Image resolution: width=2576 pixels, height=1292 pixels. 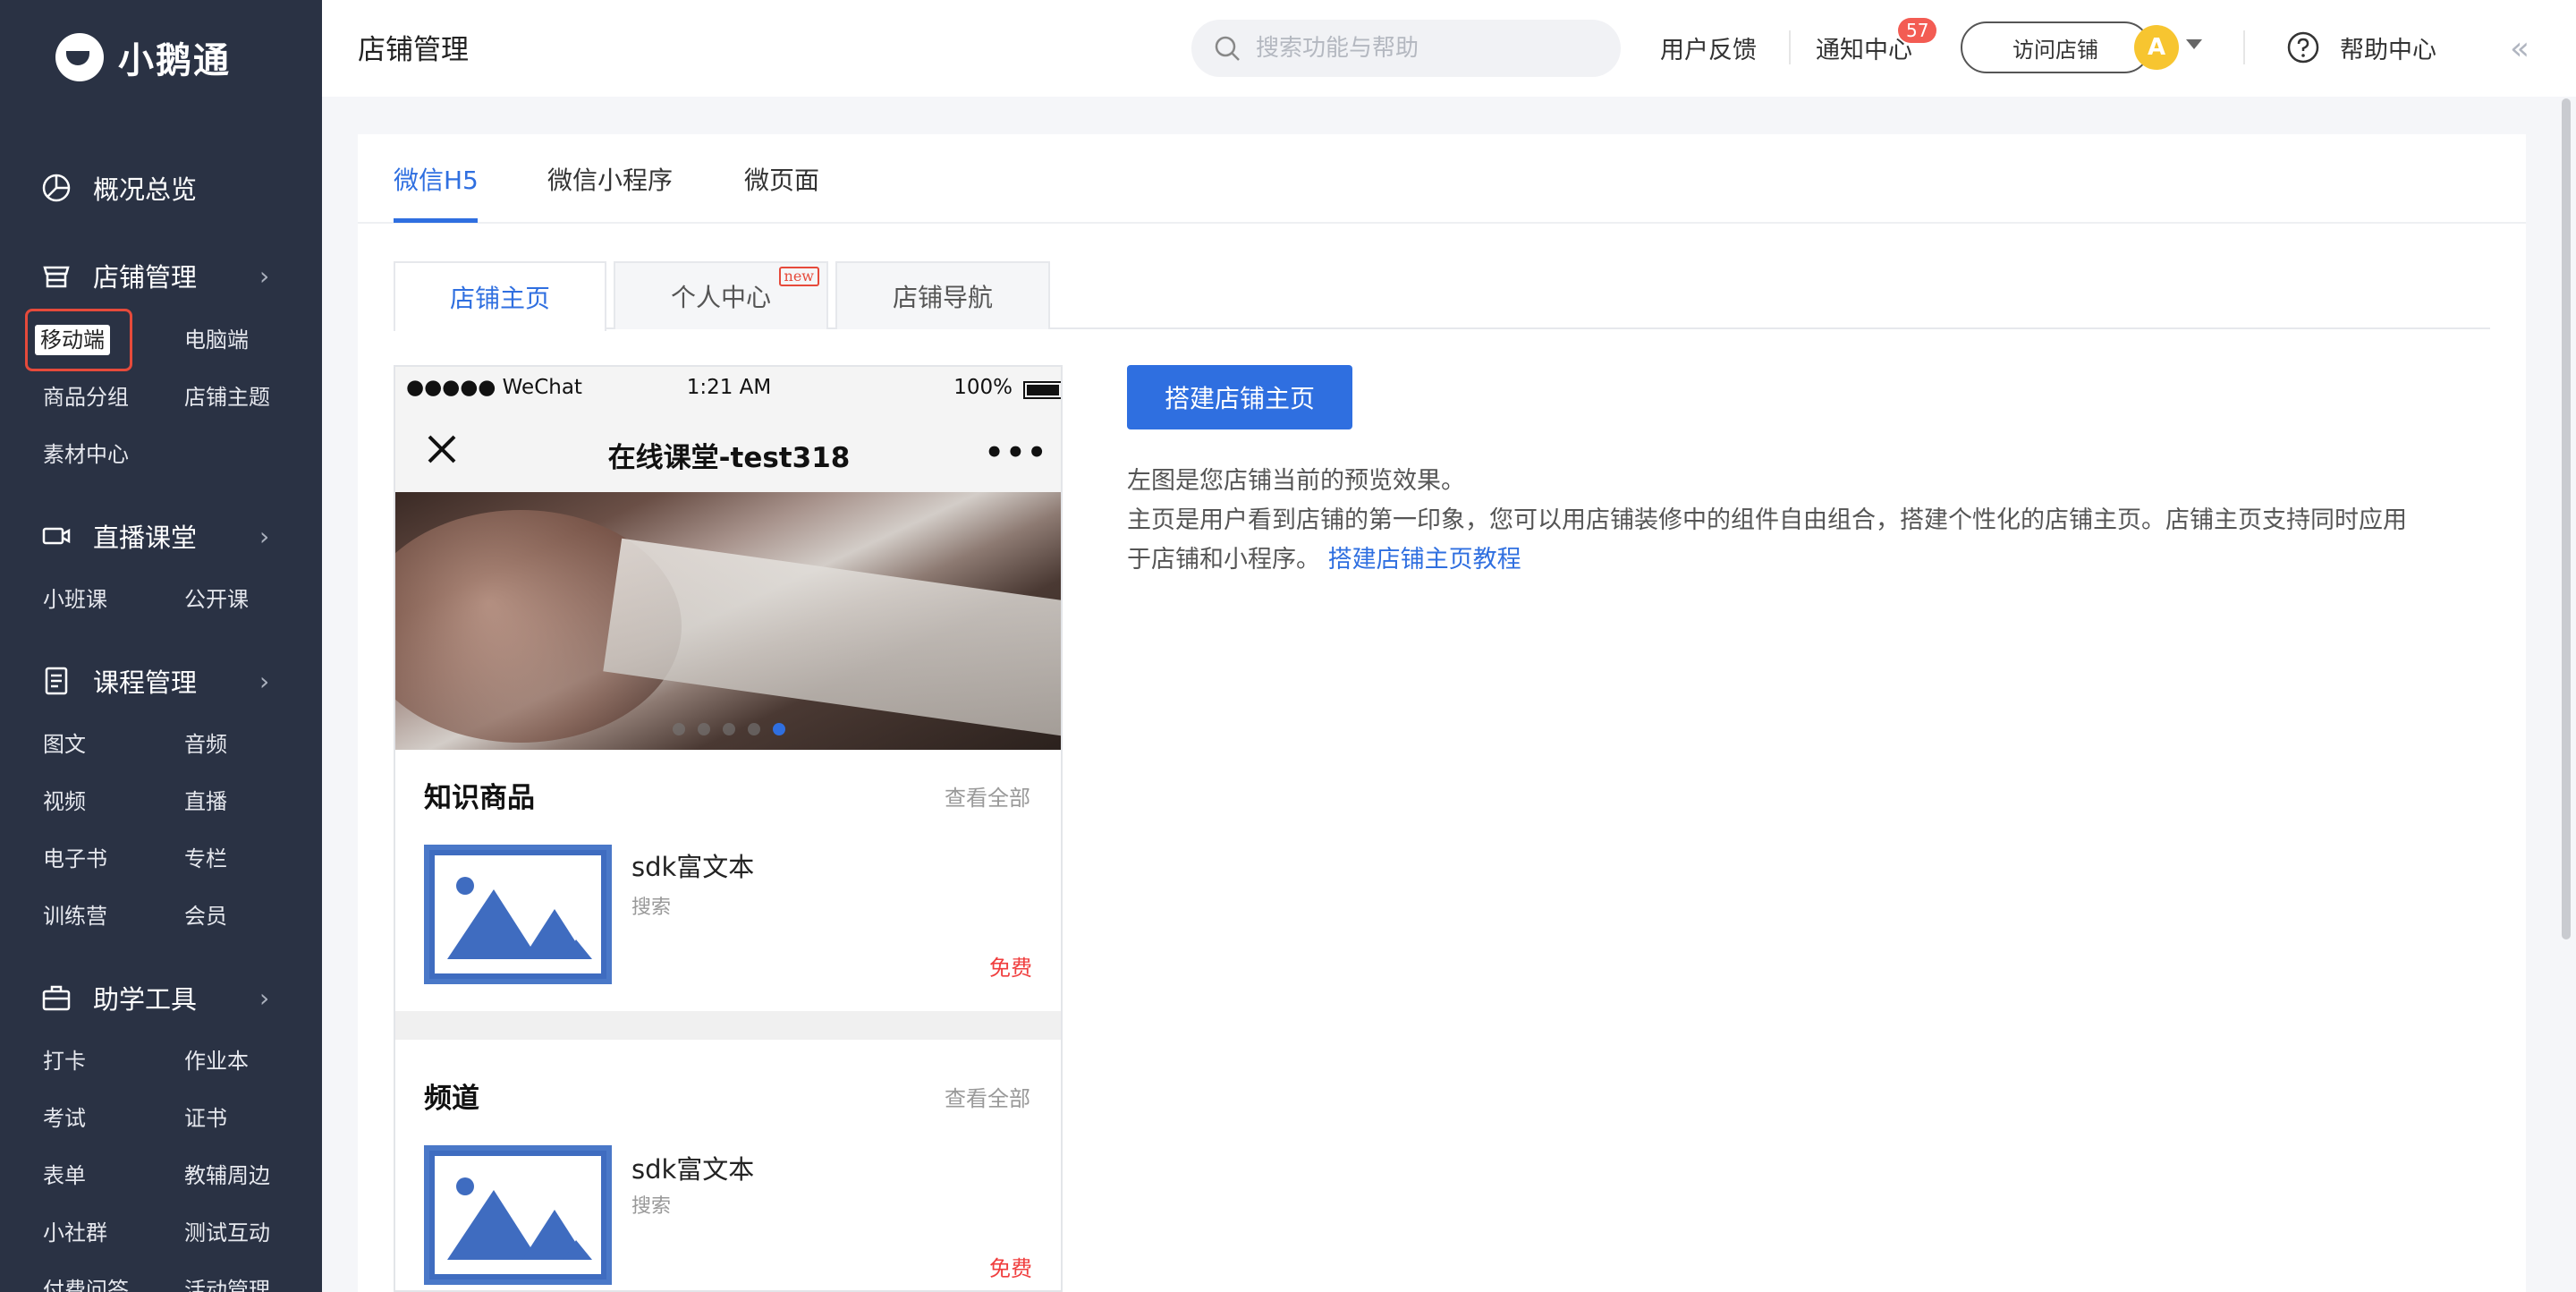 I want to click on banner-decor, so click(x=832, y=640).